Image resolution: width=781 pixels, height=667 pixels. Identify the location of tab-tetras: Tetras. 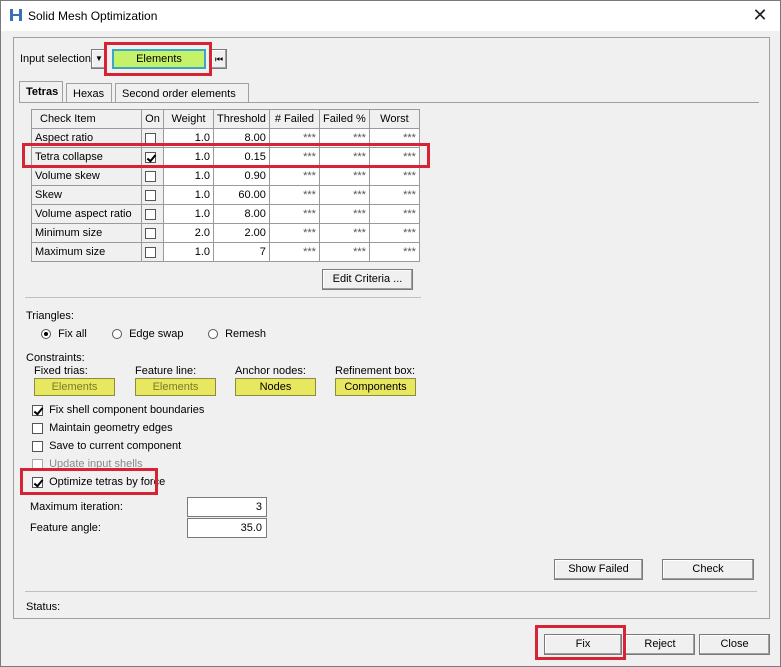
(41, 92).